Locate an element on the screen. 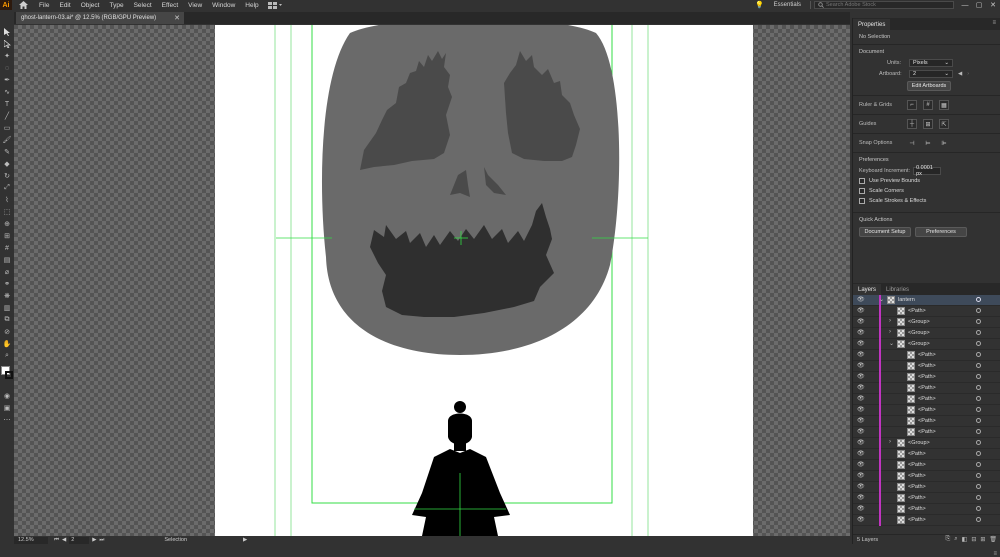 This screenshot has height=557, width=1000. units-dropdown: Pixels ⌄ is located at coordinates (931, 63).